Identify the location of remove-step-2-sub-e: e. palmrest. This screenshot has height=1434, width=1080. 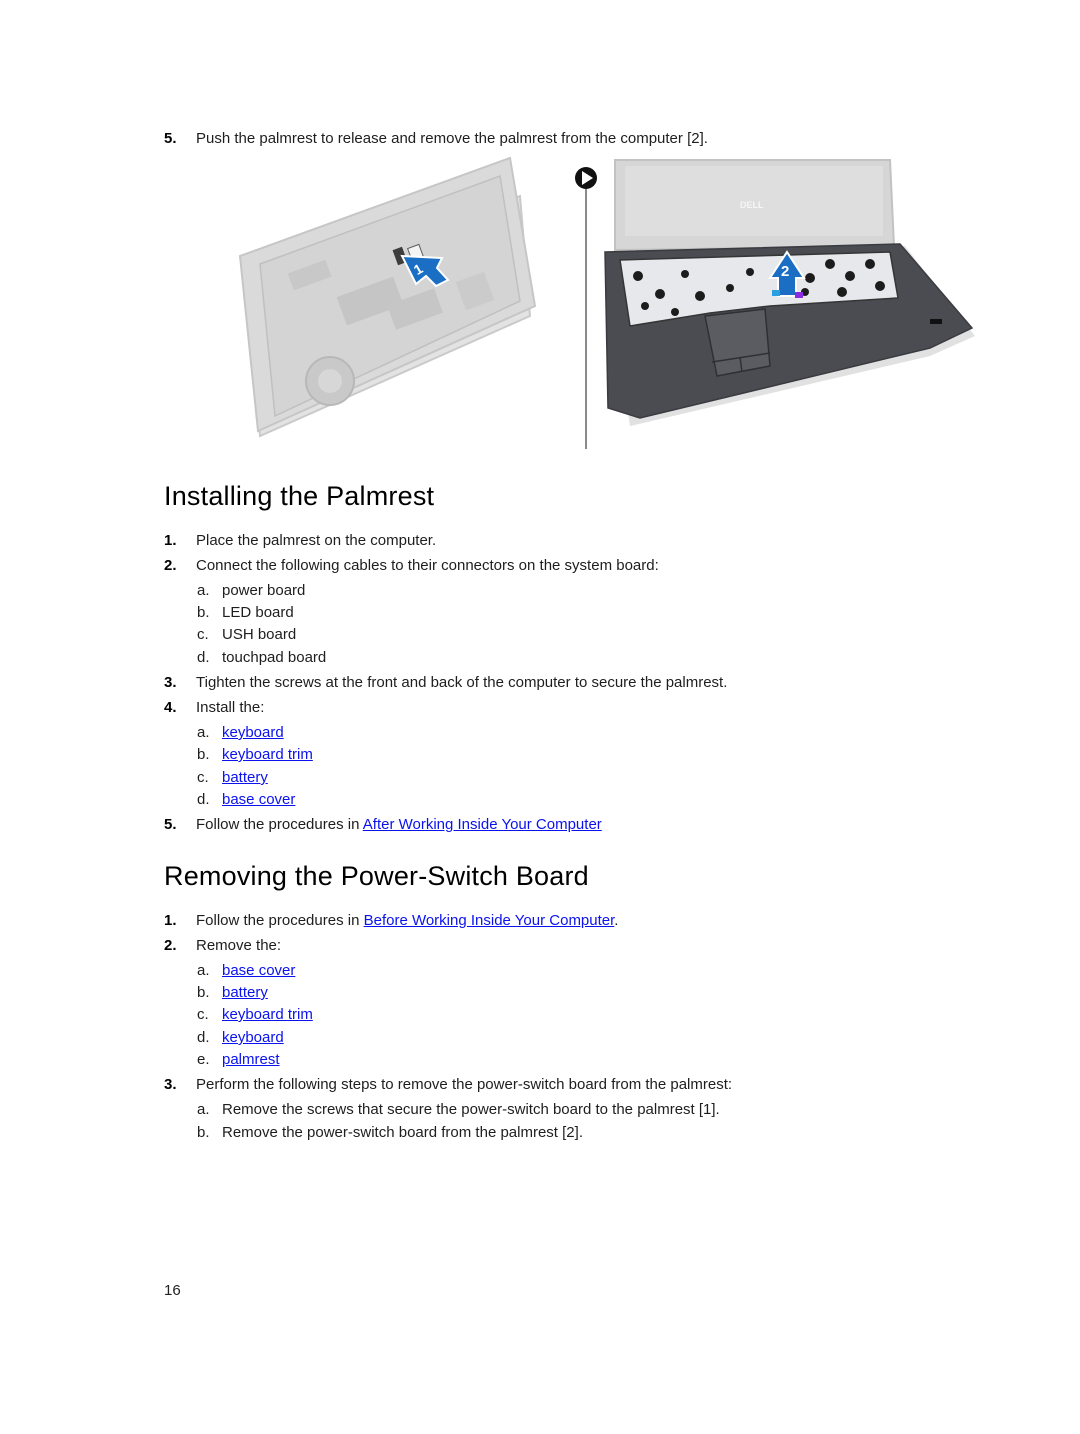
(238, 1060).